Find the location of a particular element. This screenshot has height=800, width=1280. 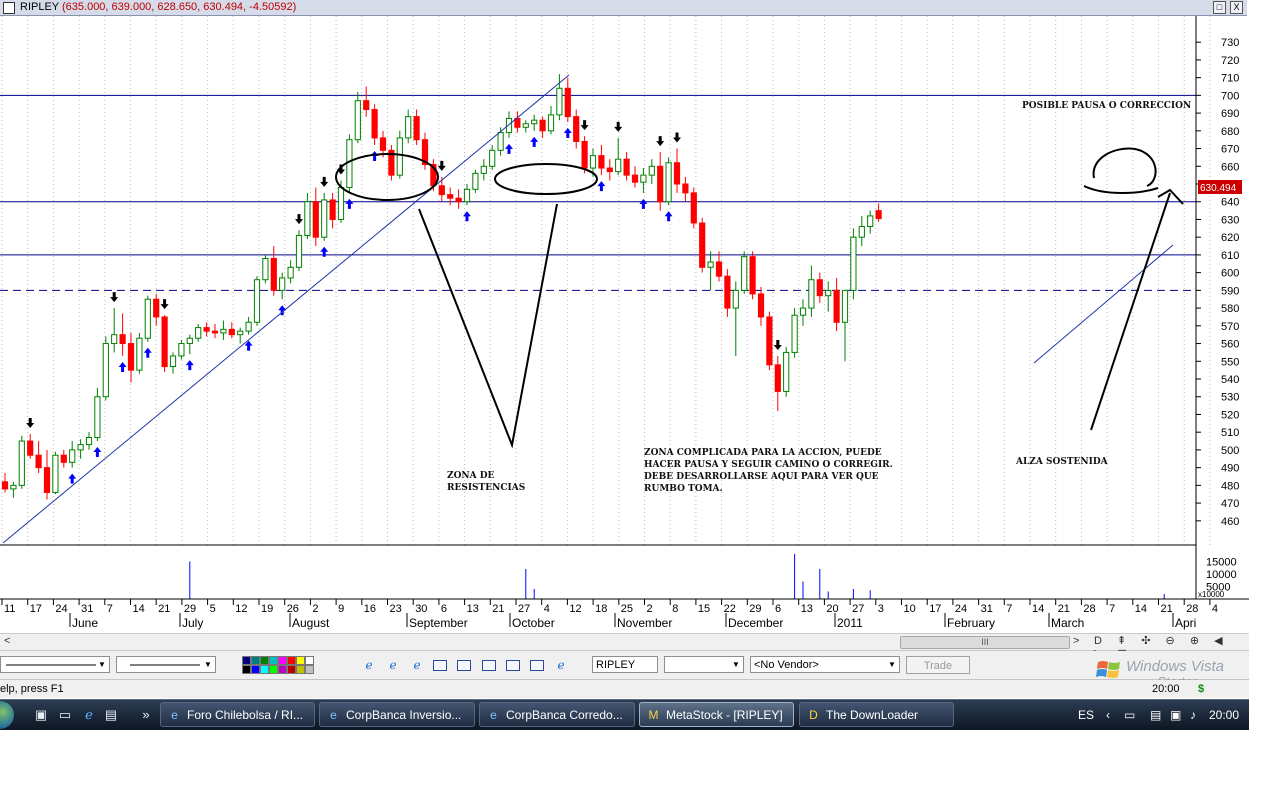

chart-window-icon is located at coordinates (9, 8).